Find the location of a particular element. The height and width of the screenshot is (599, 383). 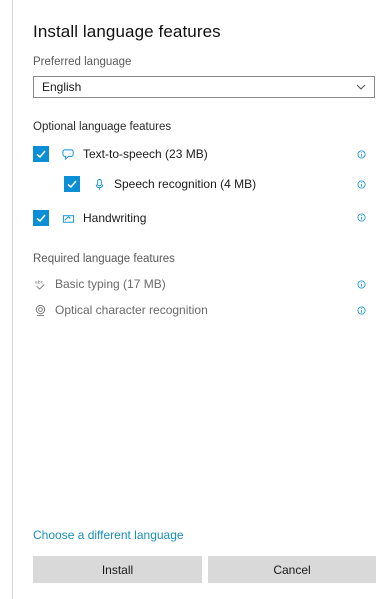

spellcheck-icon: abc is located at coordinates (40, 284).